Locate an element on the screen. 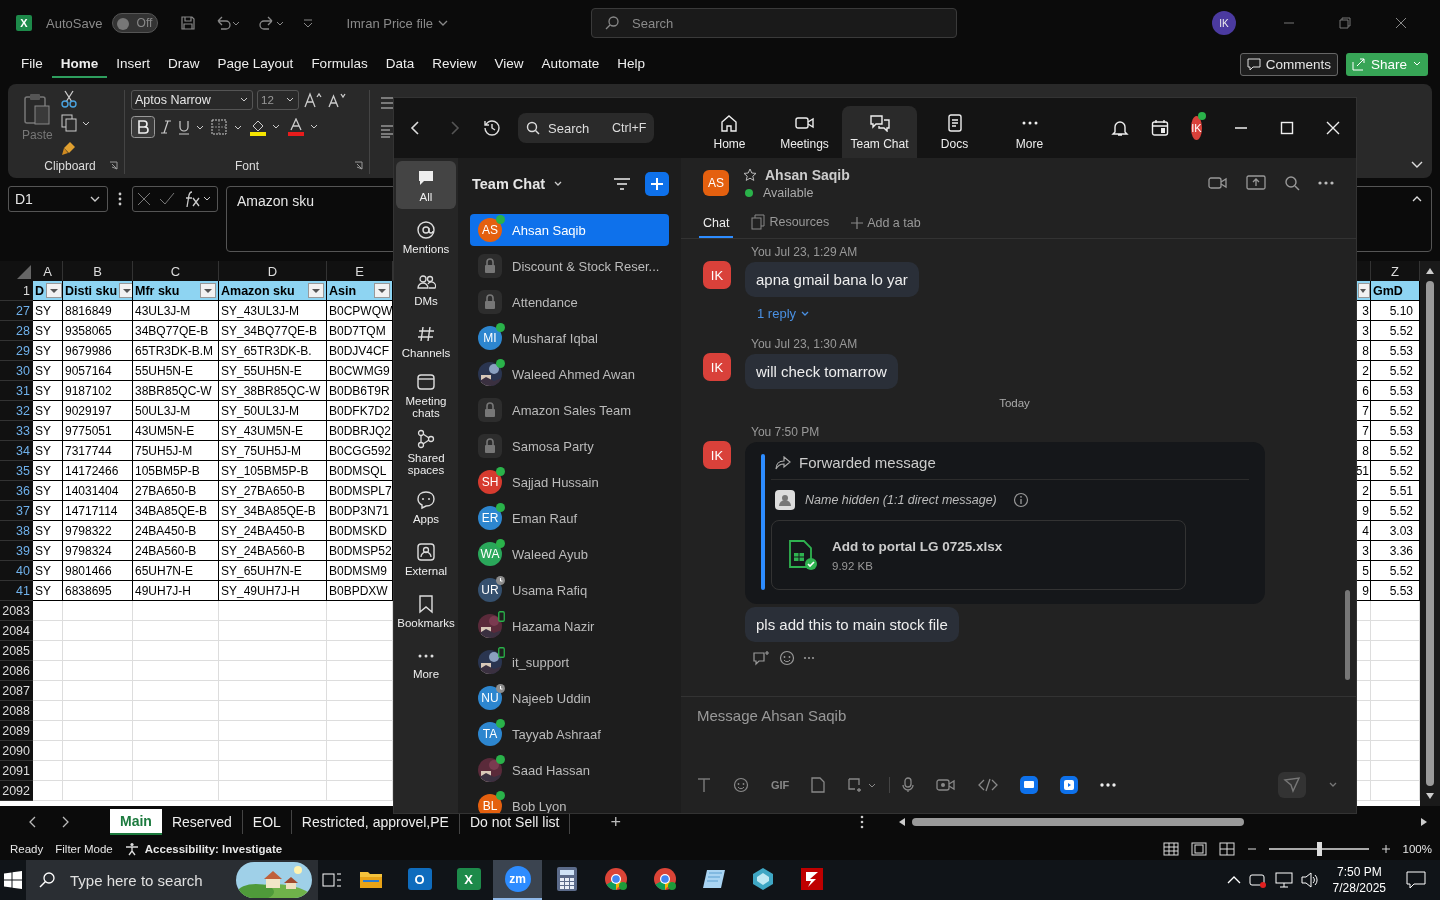 The image size is (1440, 900). accessibility-icon is located at coordinates (131, 849).